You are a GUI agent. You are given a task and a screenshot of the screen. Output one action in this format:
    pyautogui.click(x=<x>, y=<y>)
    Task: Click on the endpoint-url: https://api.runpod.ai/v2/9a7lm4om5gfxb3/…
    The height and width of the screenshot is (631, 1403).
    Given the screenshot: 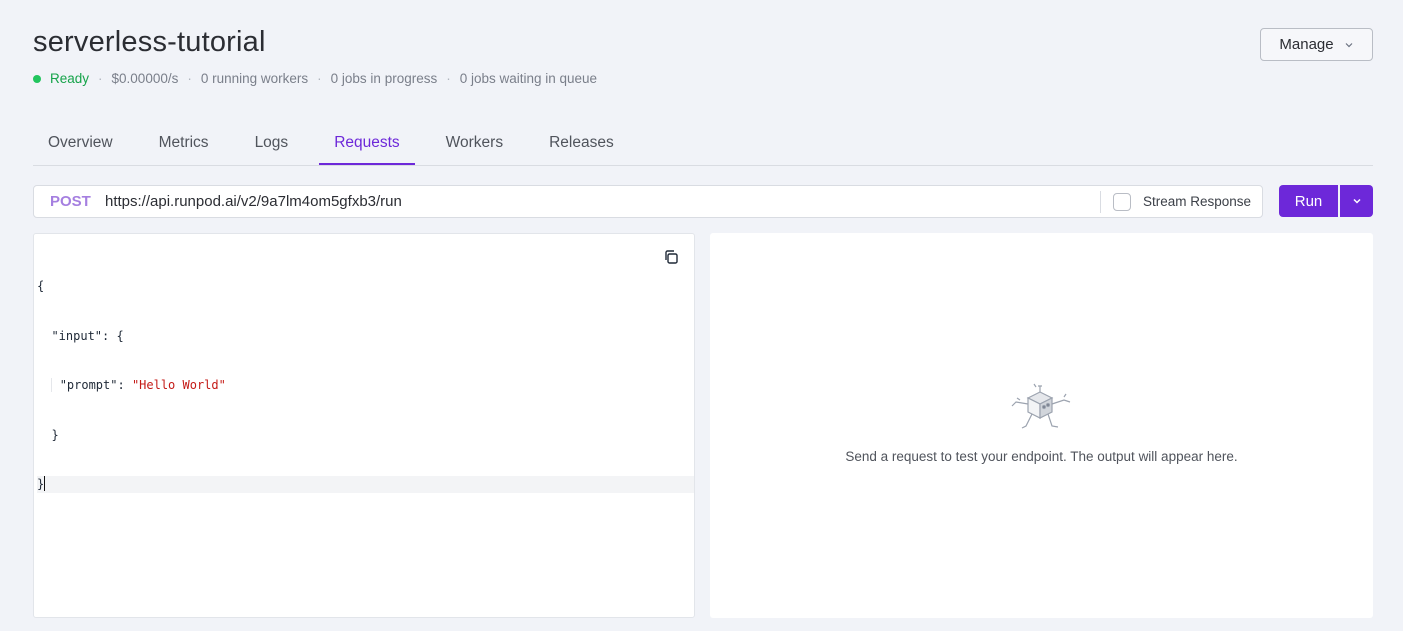 What is the action you would take?
    pyautogui.click(x=602, y=201)
    